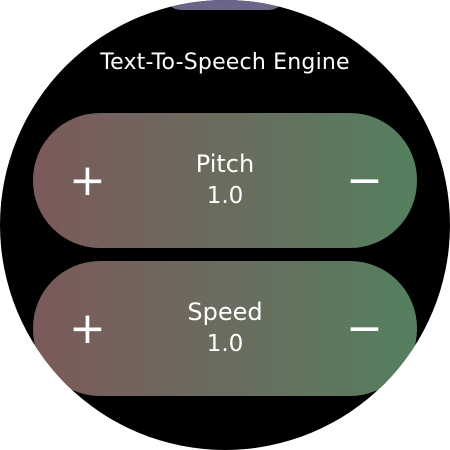 This screenshot has height=450, width=450. I want to click on pitch-value: 1.0, so click(225, 196).